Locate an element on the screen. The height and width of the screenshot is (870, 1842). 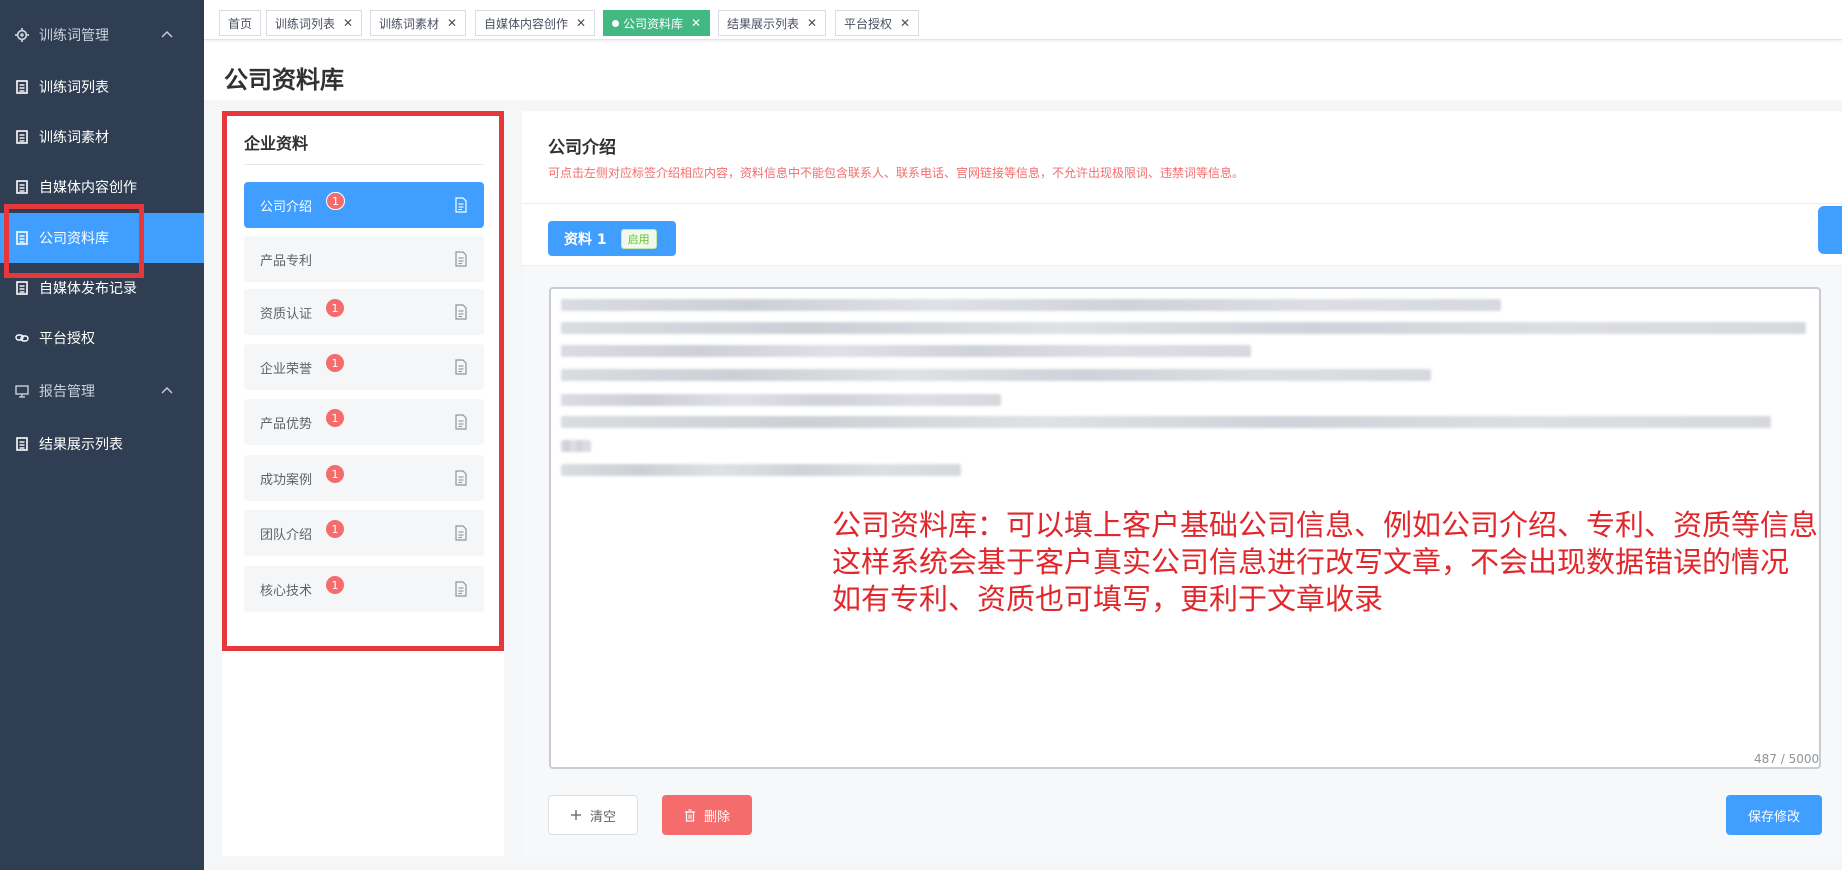
sidebar-item-label: 结果展示列表 is located at coordinates (81, 445).